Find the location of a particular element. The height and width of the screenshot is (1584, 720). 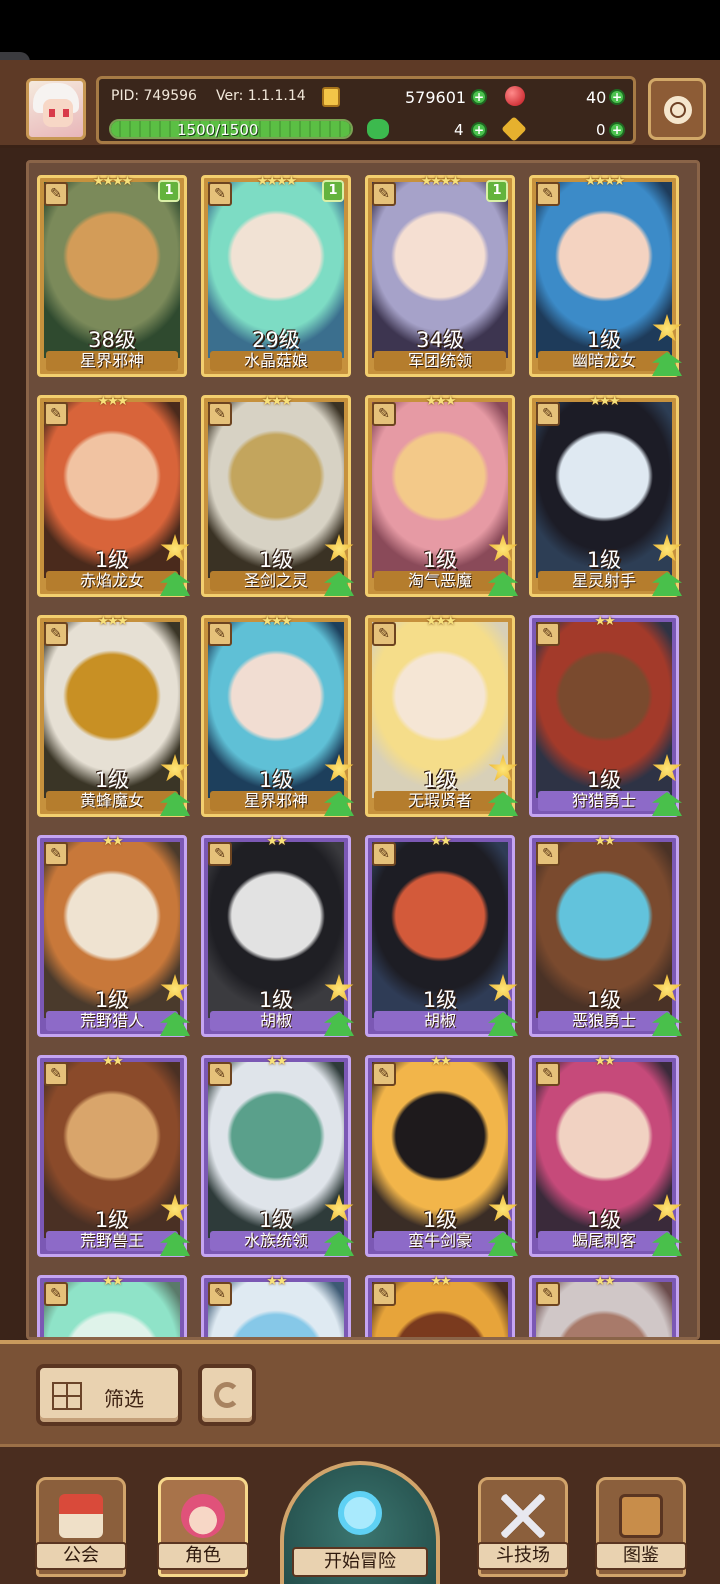

character-card: ★★ ✎ 1级 狩猎勇士 is located at coordinates (605, 715).